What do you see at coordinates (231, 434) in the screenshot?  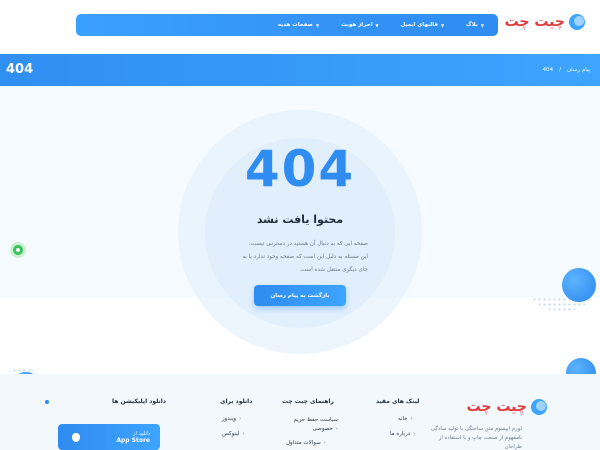 I see `footer-link-label: لینوکس` at bounding box center [231, 434].